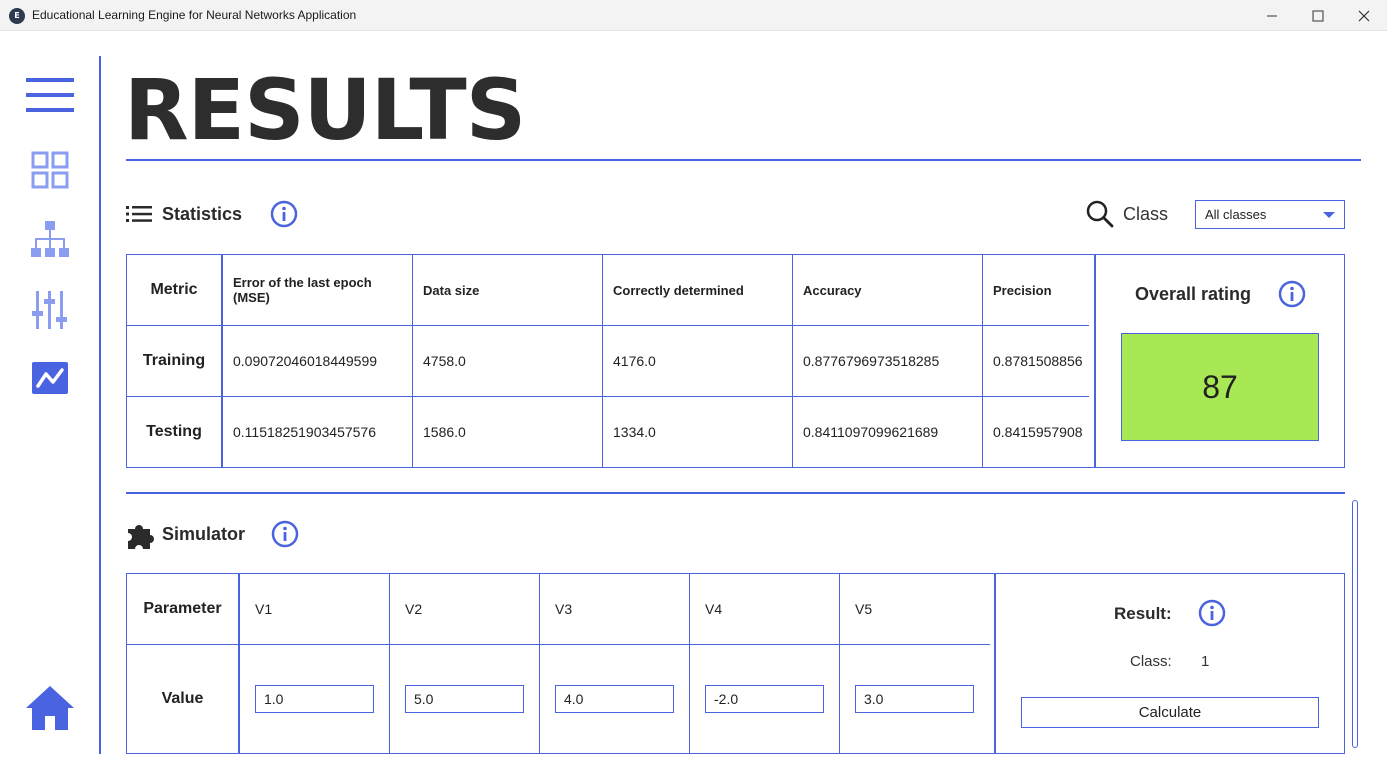 This screenshot has height=780, width=1387. I want to click on sidebar-item-menu, so click(50, 97).